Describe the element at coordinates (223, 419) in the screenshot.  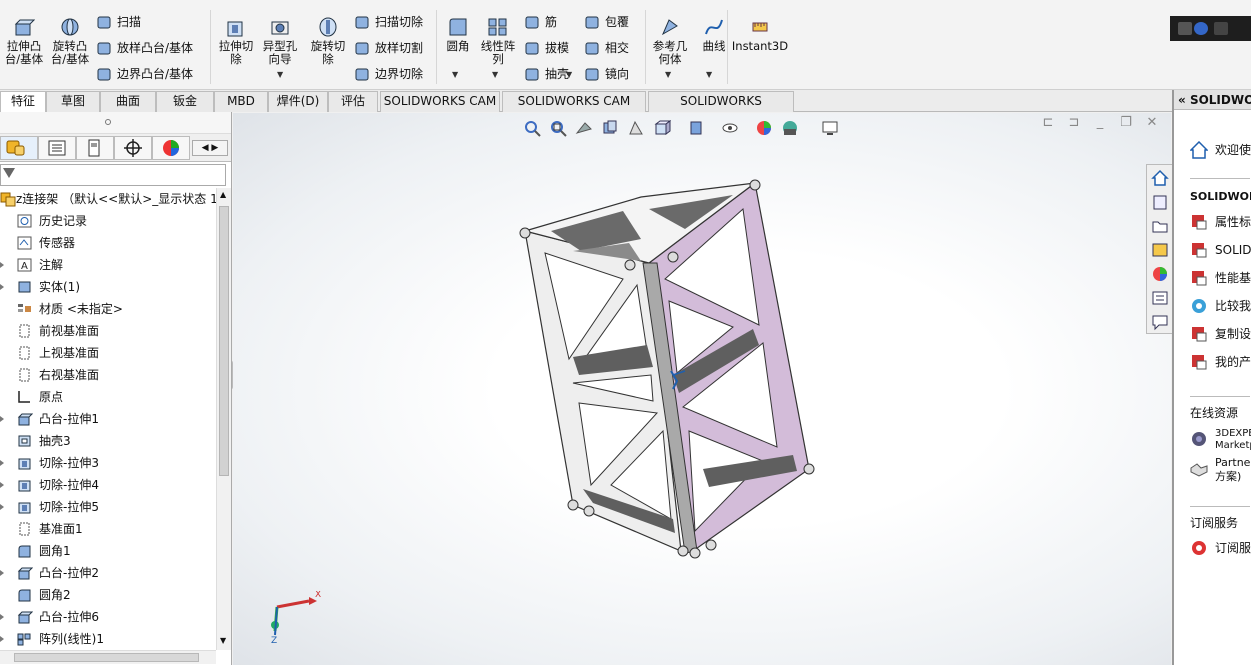
I see `tree-vertical-scrollbar: ▲ ▼` at that location.